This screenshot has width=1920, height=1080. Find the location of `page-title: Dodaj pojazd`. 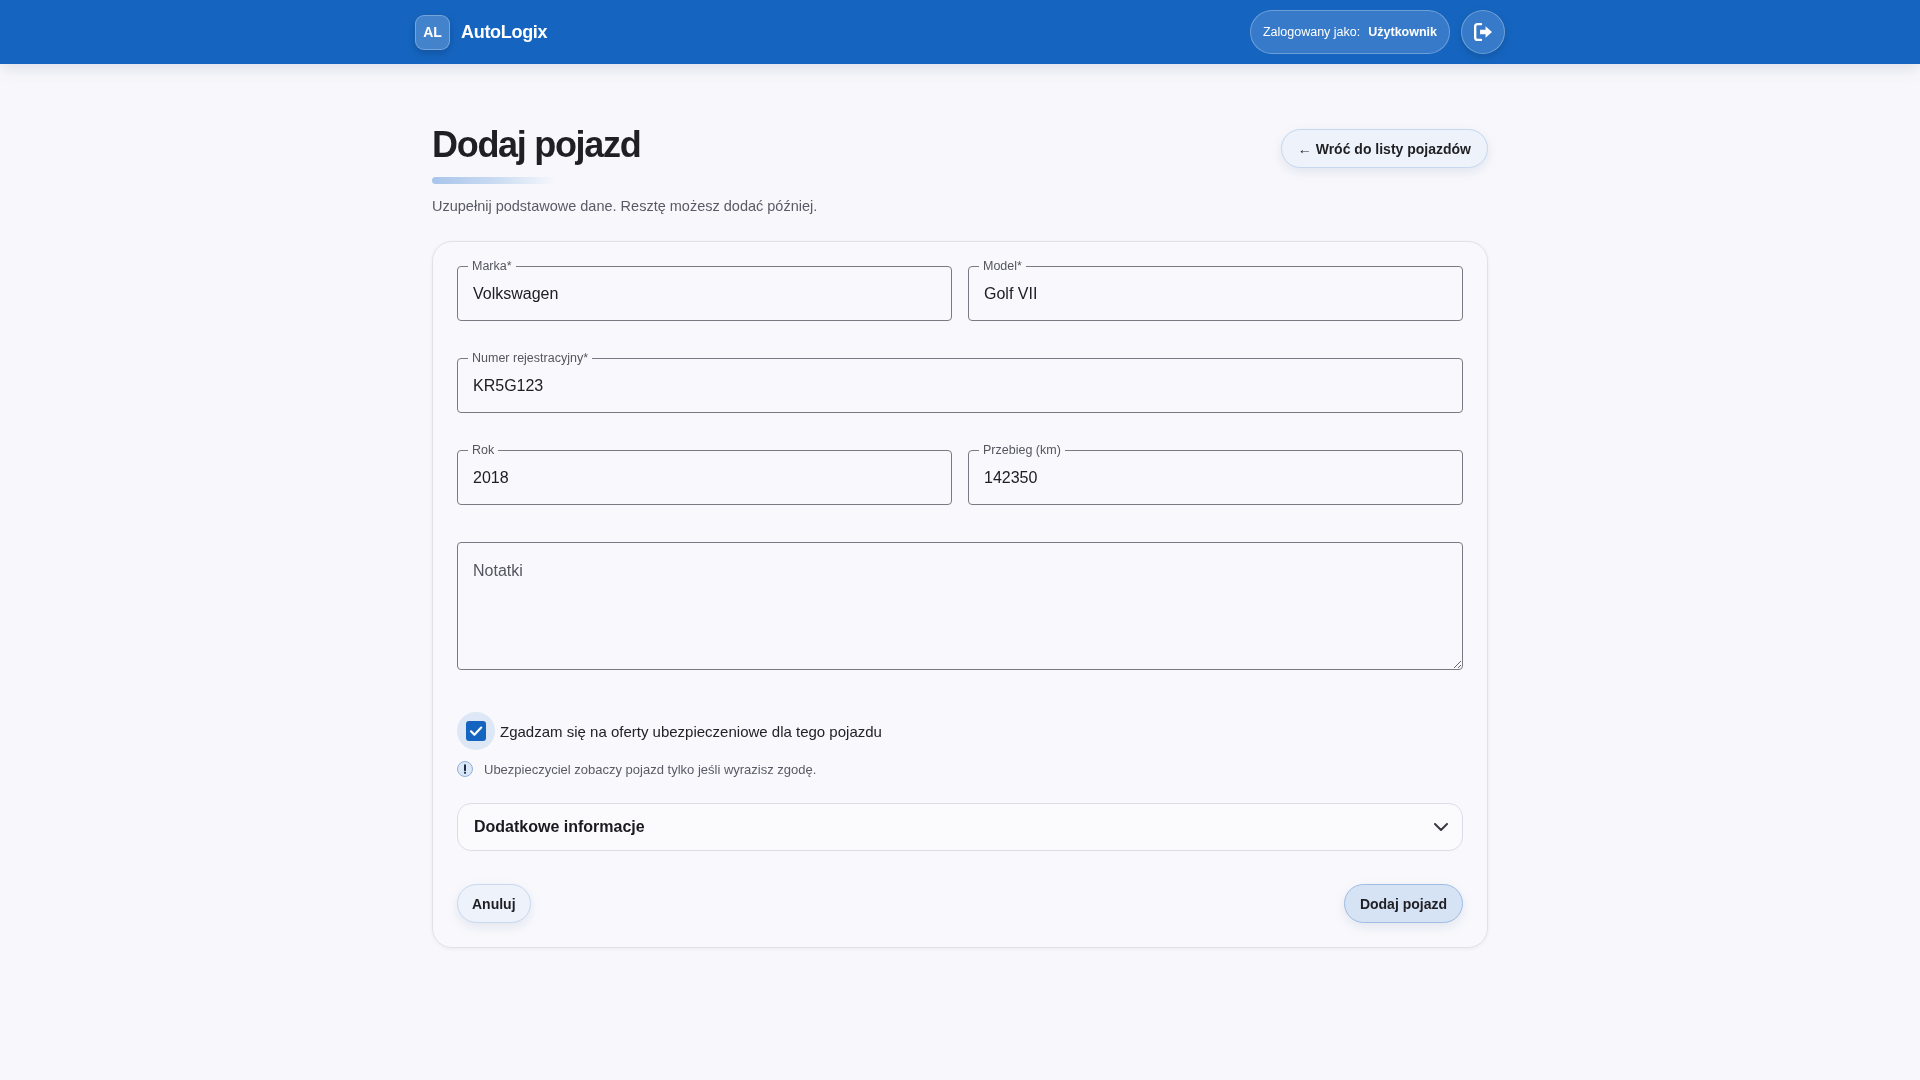

page-title: Dodaj pojazd is located at coordinates (537, 144).